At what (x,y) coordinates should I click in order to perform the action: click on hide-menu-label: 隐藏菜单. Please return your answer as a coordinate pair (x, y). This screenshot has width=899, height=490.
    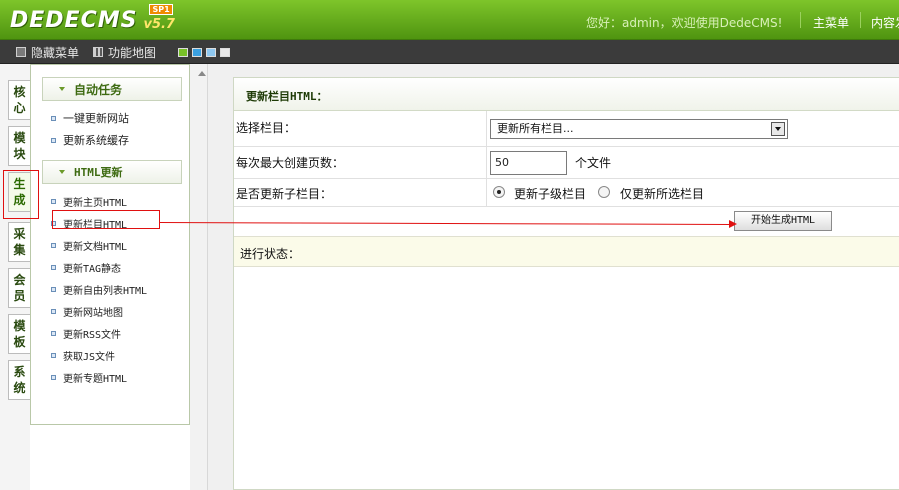
    Looking at the image, I should click on (55, 52).